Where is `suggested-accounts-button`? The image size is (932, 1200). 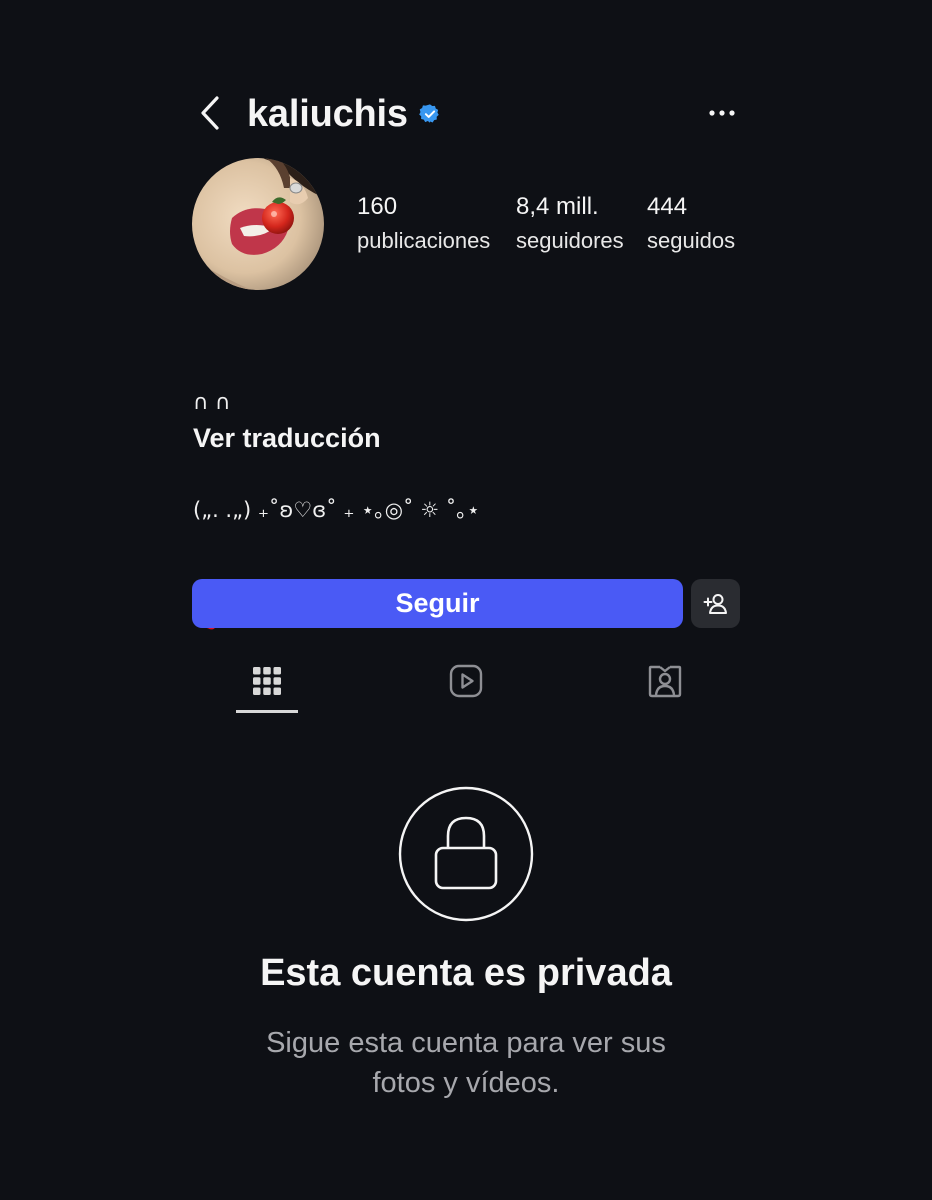 suggested-accounts-button is located at coordinates (715, 603).